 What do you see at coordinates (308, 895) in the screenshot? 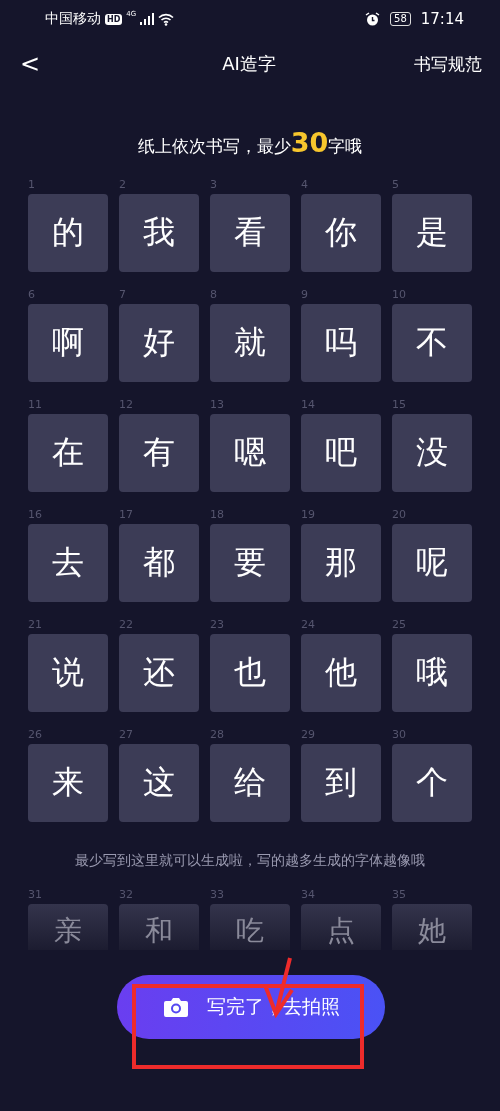
I see `character-number: 34` at bounding box center [308, 895].